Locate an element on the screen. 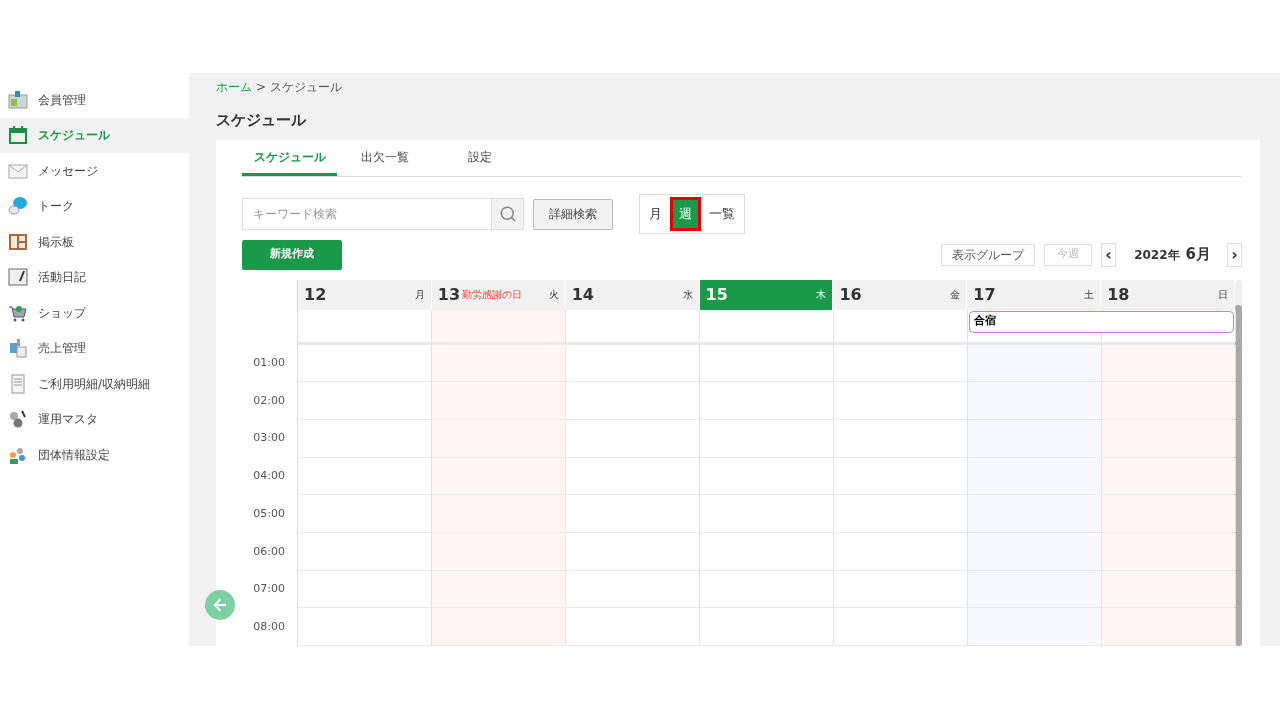 This screenshot has width=1280, height=720. sidebar-item: 活動日記 is located at coordinates (94, 277).